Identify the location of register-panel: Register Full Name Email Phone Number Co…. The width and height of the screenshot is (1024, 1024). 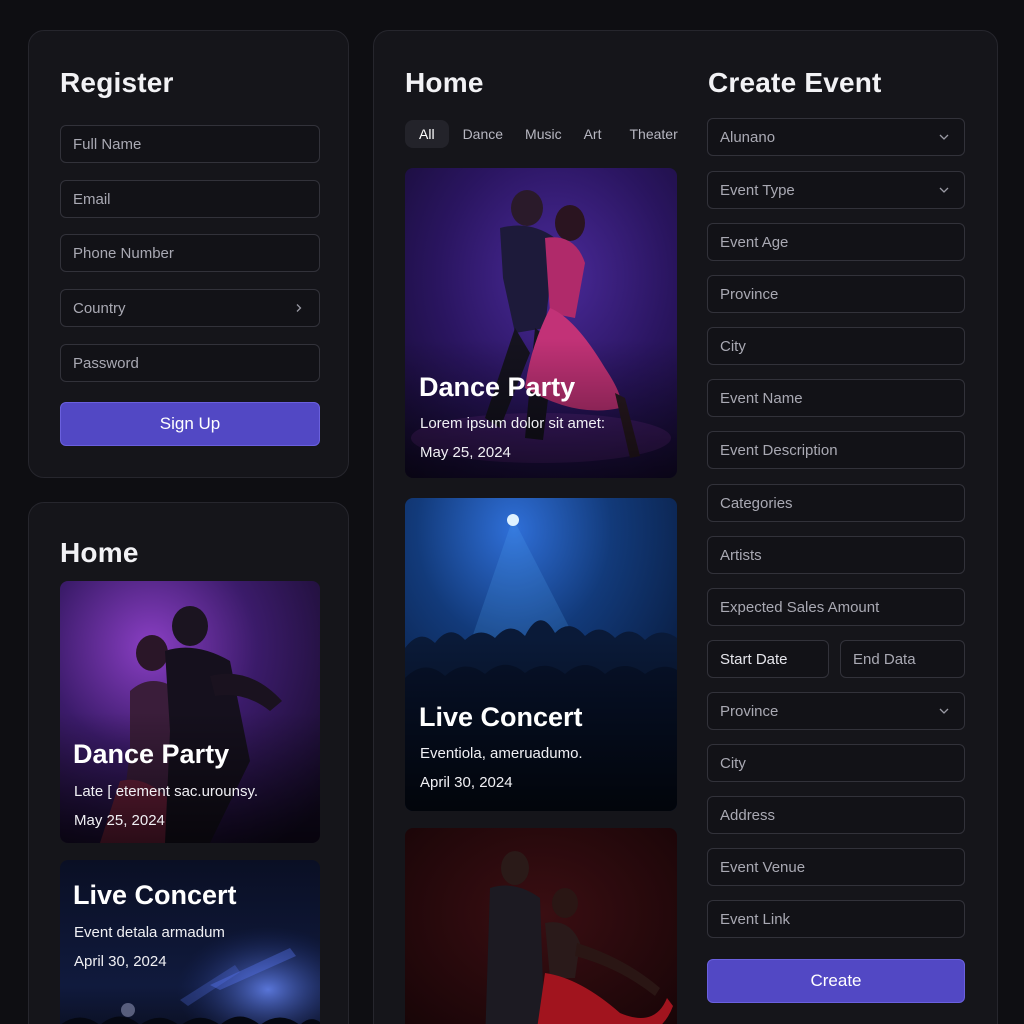
(188, 254).